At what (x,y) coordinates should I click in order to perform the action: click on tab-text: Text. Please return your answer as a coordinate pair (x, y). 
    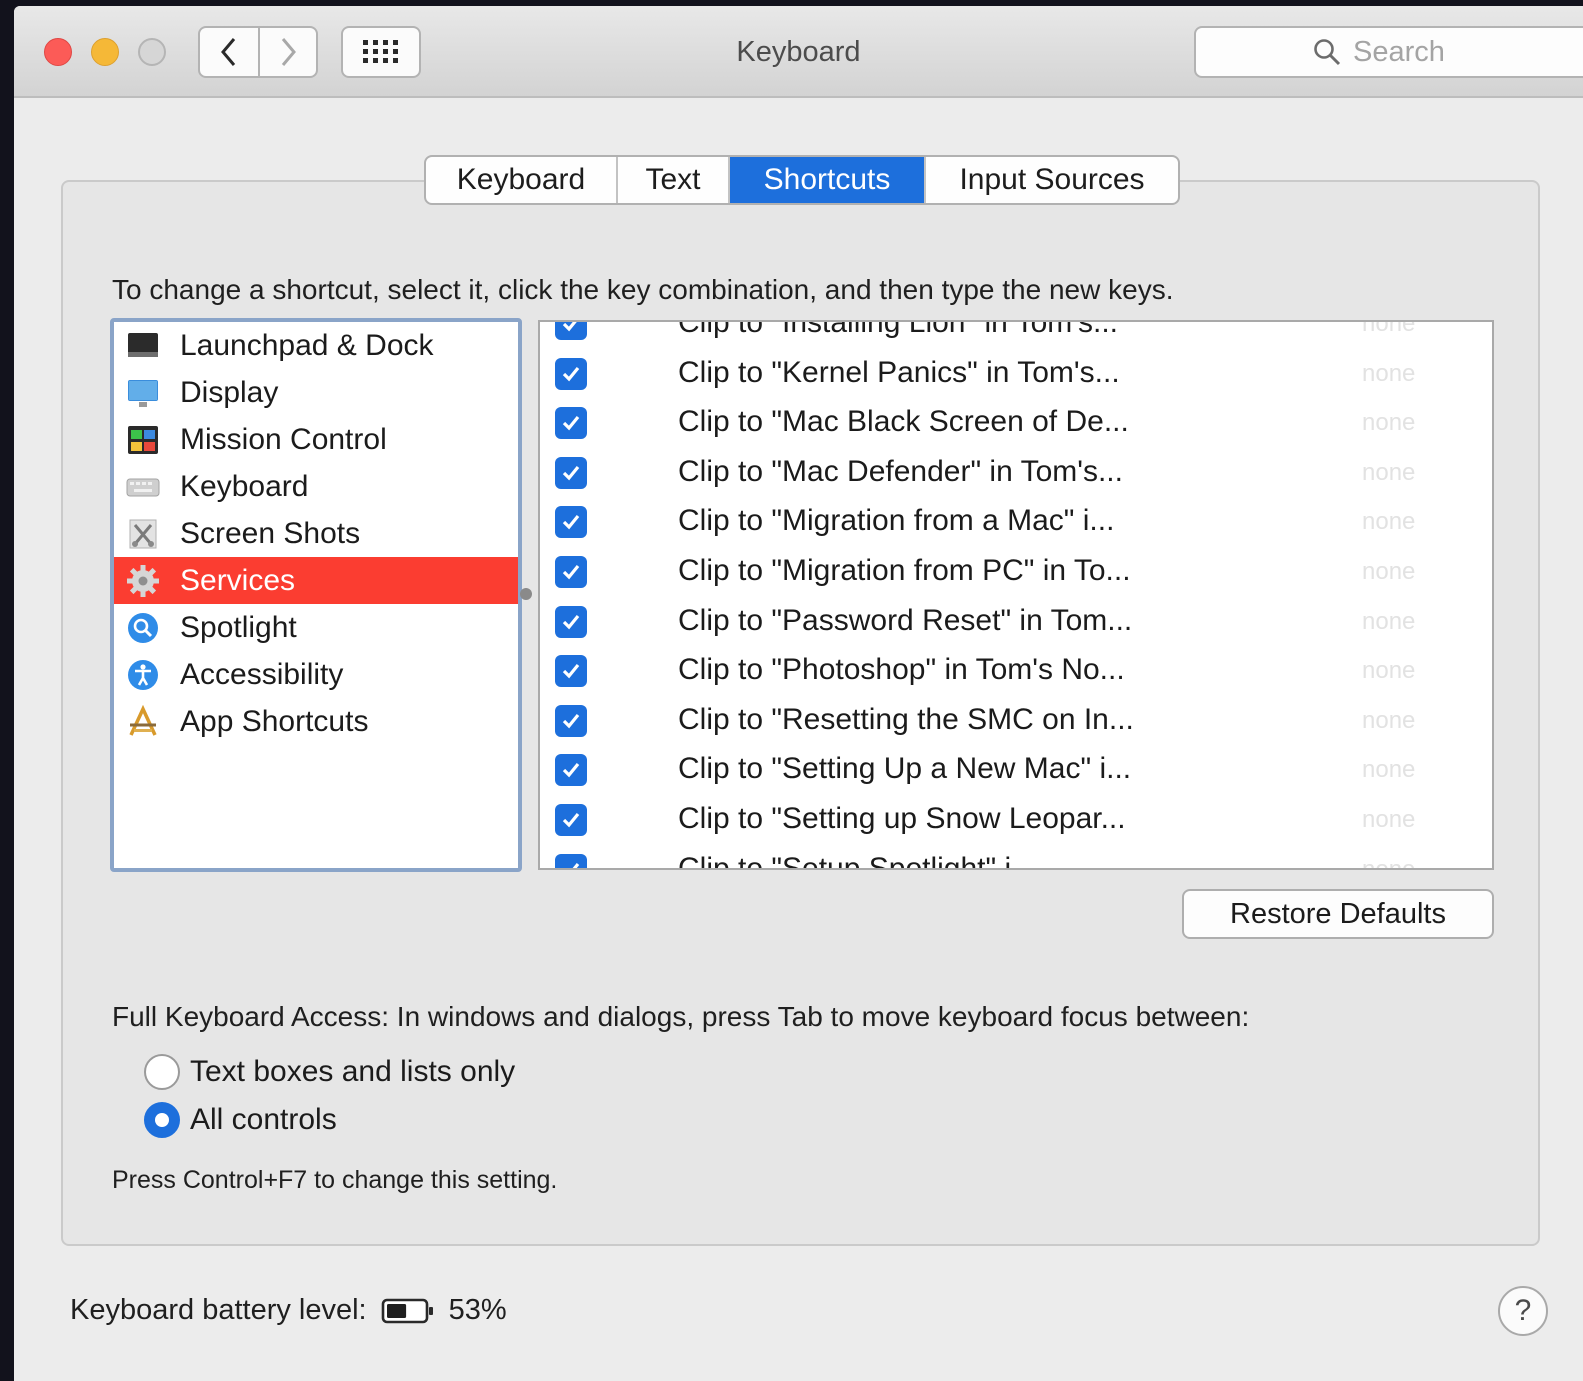
    Looking at the image, I should click on (672, 180).